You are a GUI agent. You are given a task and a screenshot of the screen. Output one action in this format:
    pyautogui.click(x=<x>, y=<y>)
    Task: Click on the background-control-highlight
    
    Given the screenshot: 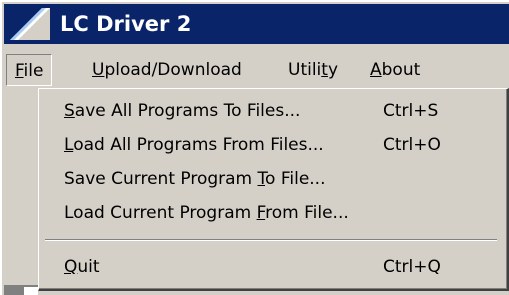 What is the action you would take?
    pyautogui.click(x=31, y=291)
    